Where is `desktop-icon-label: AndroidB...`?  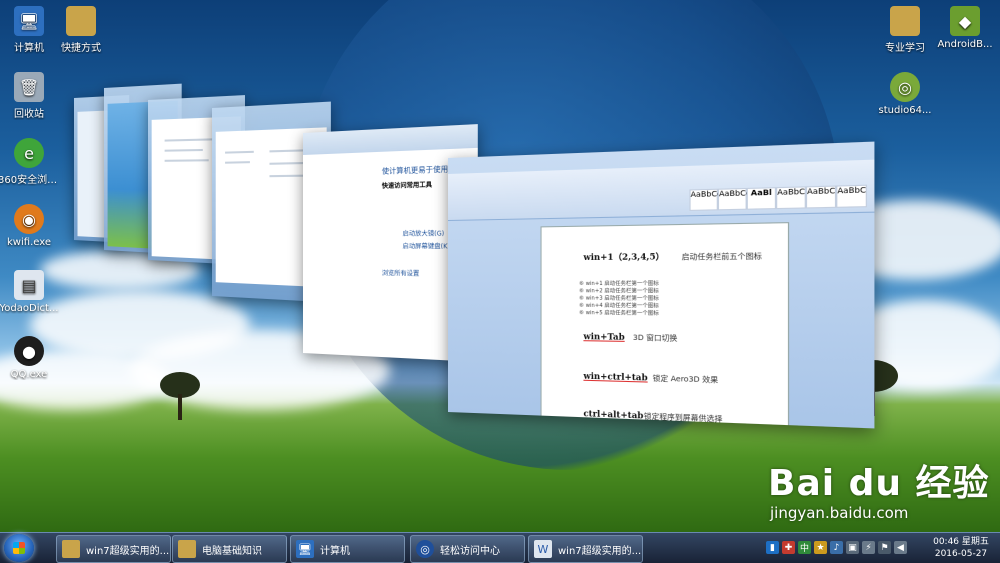 desktop-icon-label: AndroidB... is located at coordinates (965, 44).